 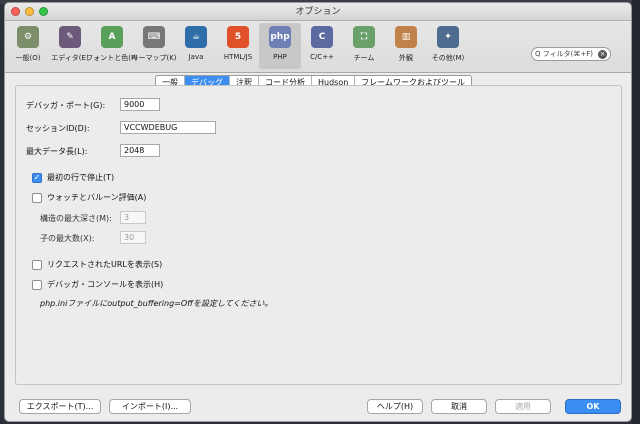 What do you see at coordinates (459, 406) in the screenshot?
I see `cancel-button: 取消` at bounding box center [459, 406].